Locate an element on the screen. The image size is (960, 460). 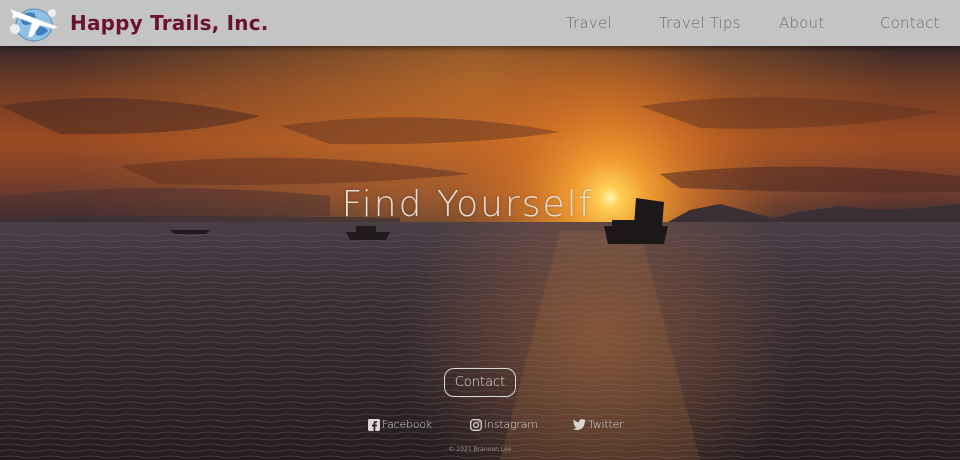
twitter-icon is located at coordinates (579, 424).